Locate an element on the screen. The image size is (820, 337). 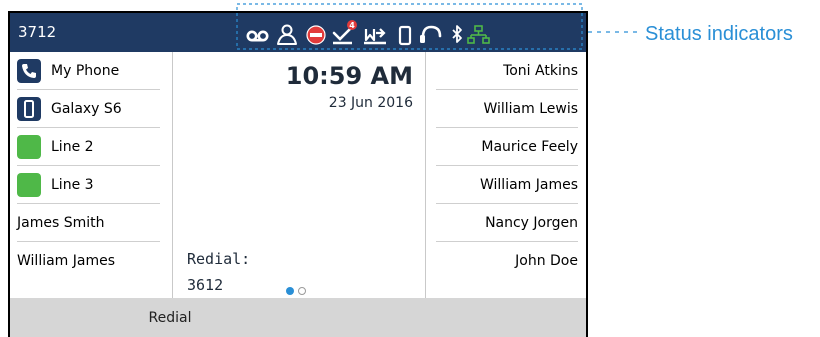
key-label: Toni Atkins is located at coordinates (540, 70).